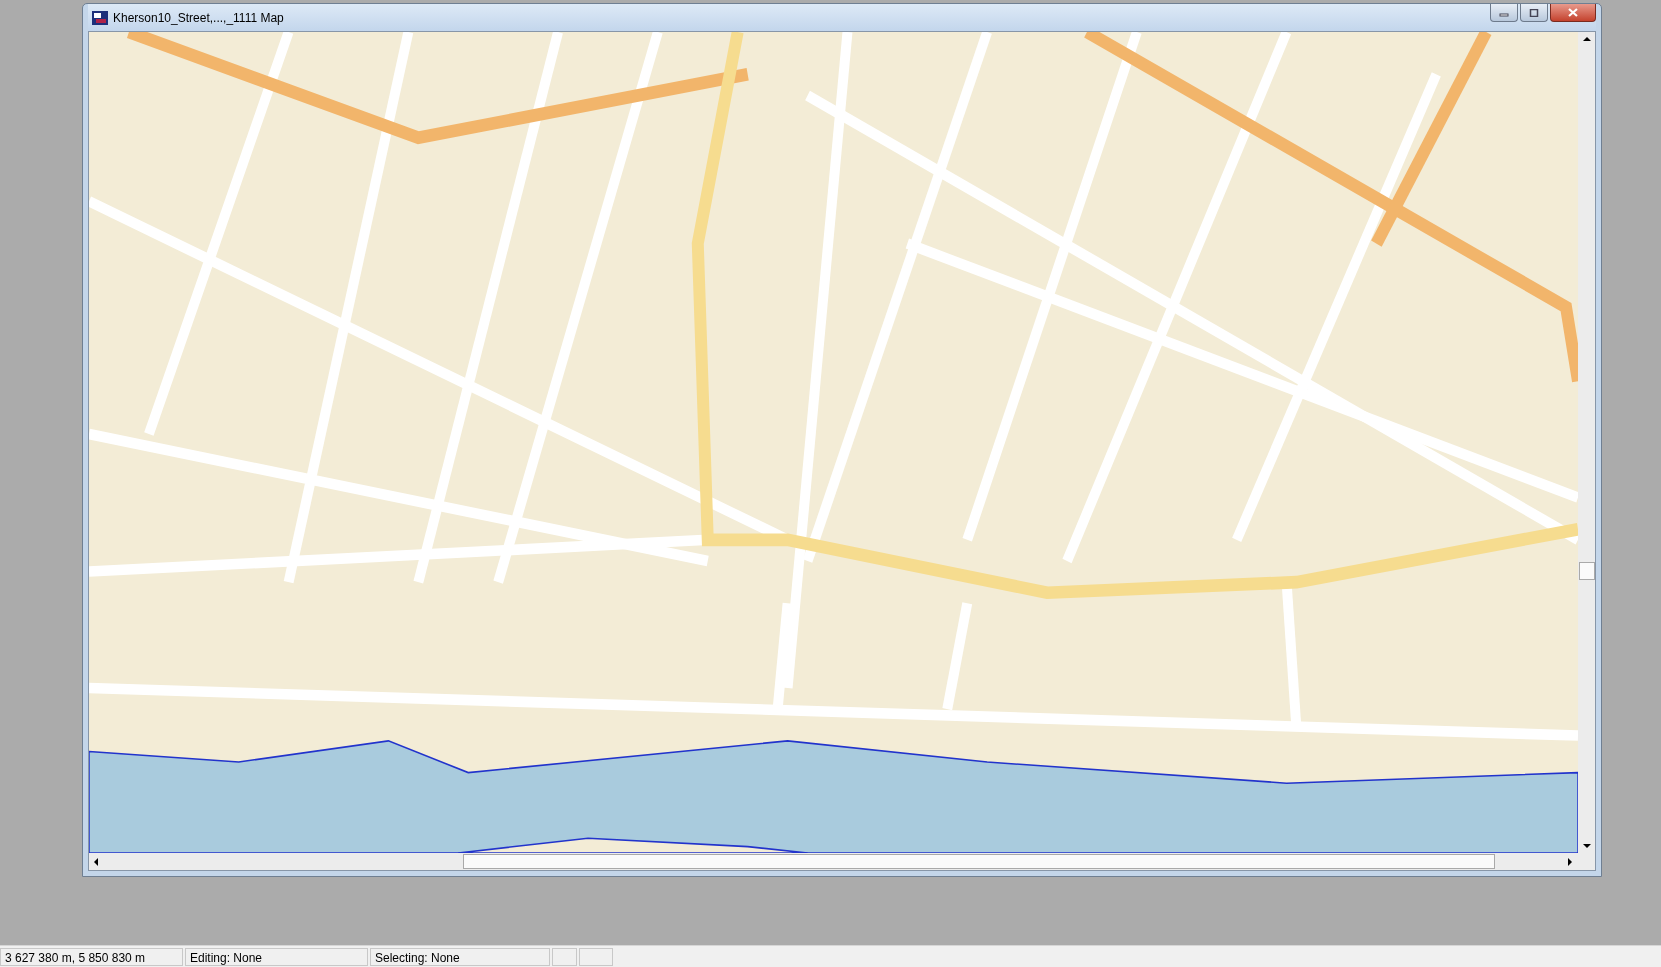  I want to click on editing-field: Editing: None, so click(276, 957).